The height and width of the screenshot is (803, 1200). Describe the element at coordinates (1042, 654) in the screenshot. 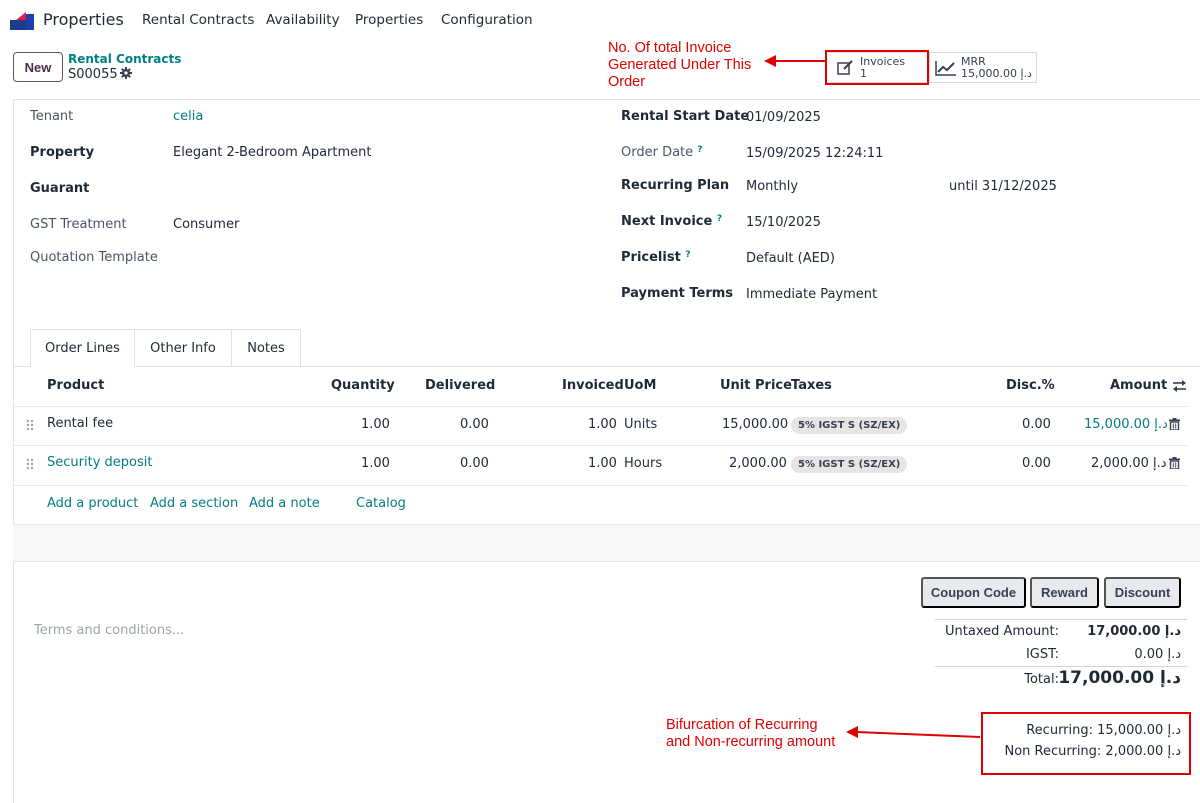

I see `igst-label: IGST:` at that location.